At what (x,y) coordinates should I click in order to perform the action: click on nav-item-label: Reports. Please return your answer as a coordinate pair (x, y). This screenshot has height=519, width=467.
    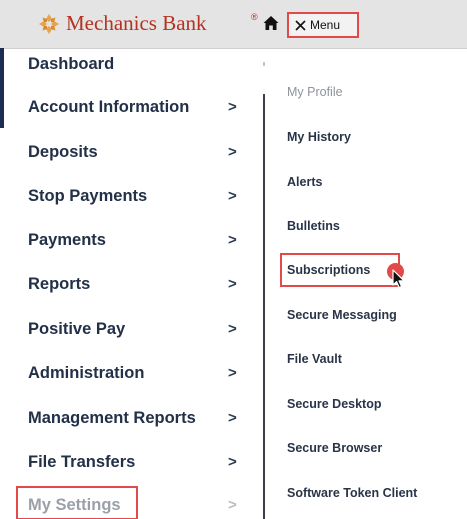
    Looking at the image, I should click on (59, 283).